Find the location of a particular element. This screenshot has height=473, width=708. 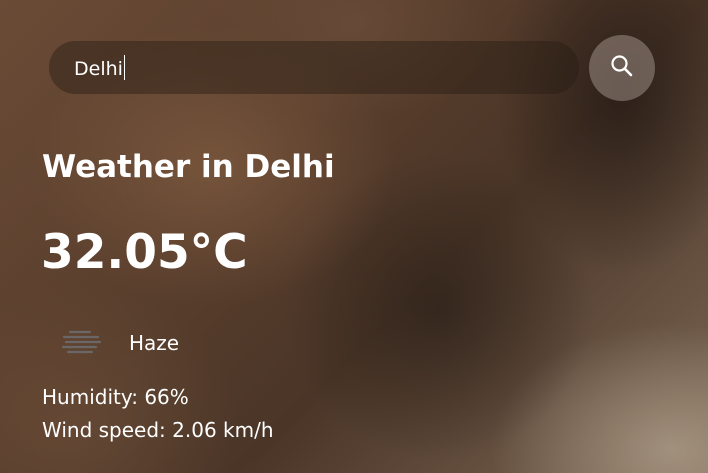

search-icon is located at coordinates (622, 68).